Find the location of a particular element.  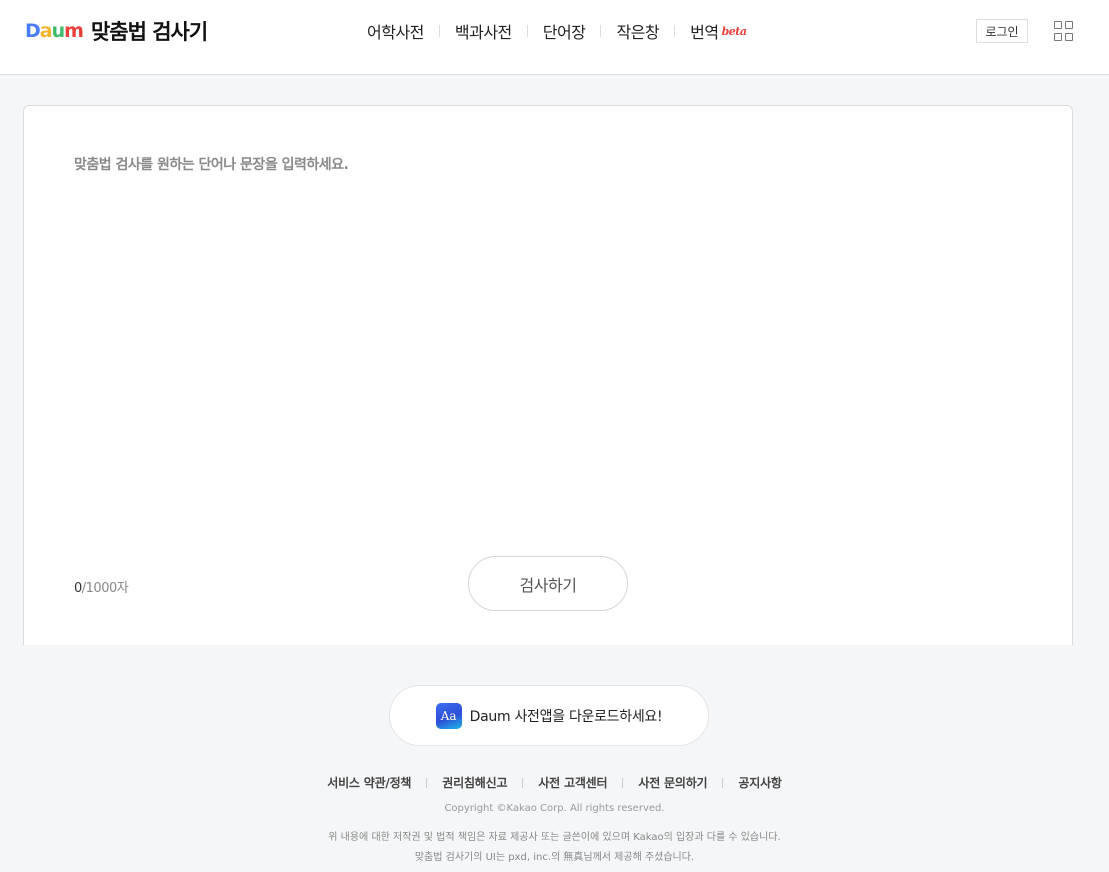

nav-language-dictionary: 어학사전 is located at coordinates (395, 31).